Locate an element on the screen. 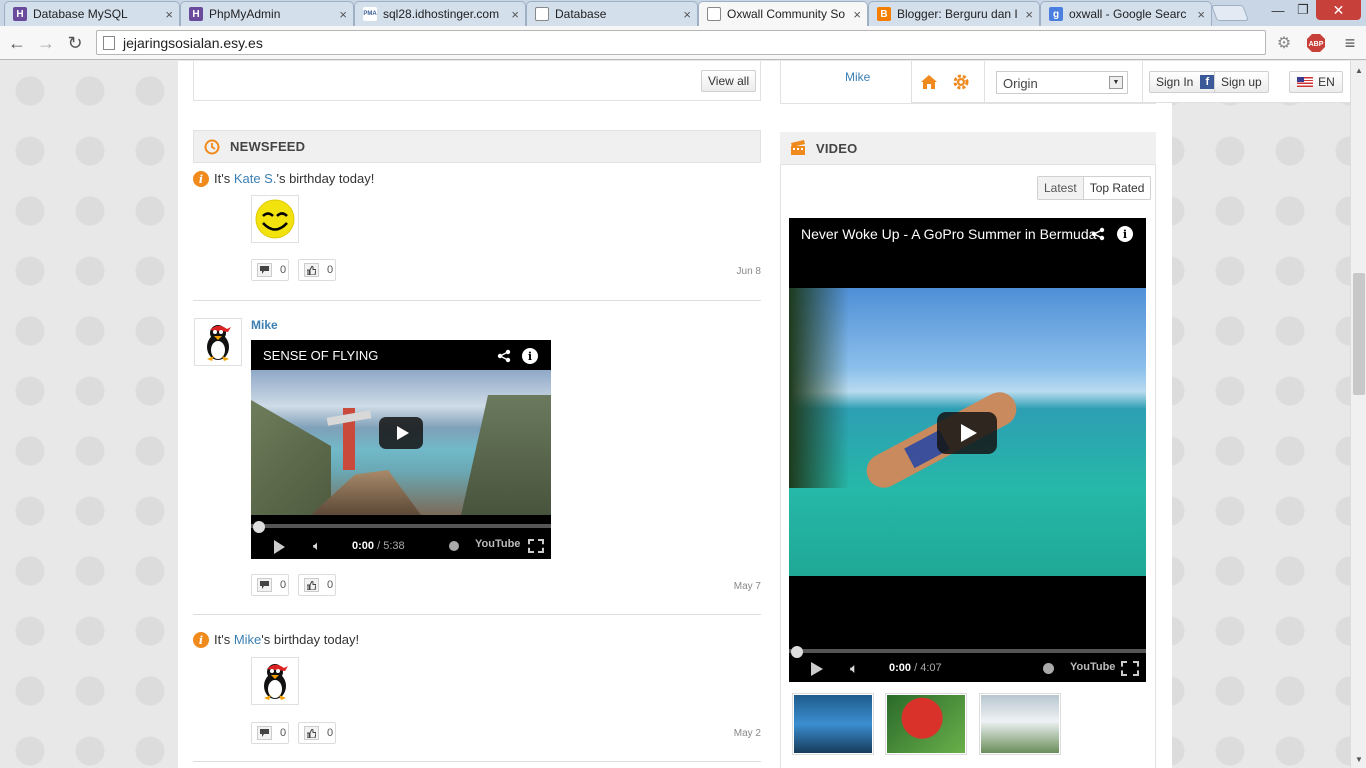 The height and width of the screenshot is (768, 1366). console-bar: Sign In f Sign up EN is located at coordinates (1134, 82).